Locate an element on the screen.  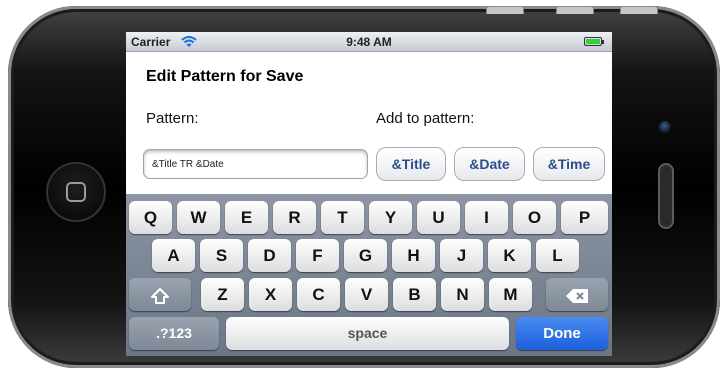
home-button is located at coordinates (76, 192).